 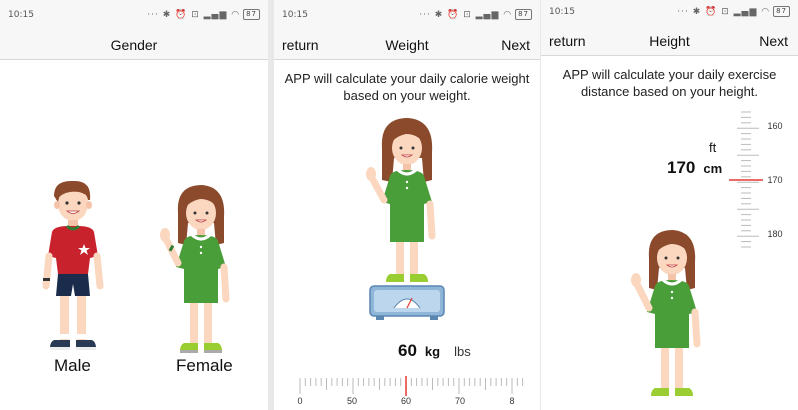 I want to click on weight-value-row: 60 kg lbs, so click(x=434, y=351).